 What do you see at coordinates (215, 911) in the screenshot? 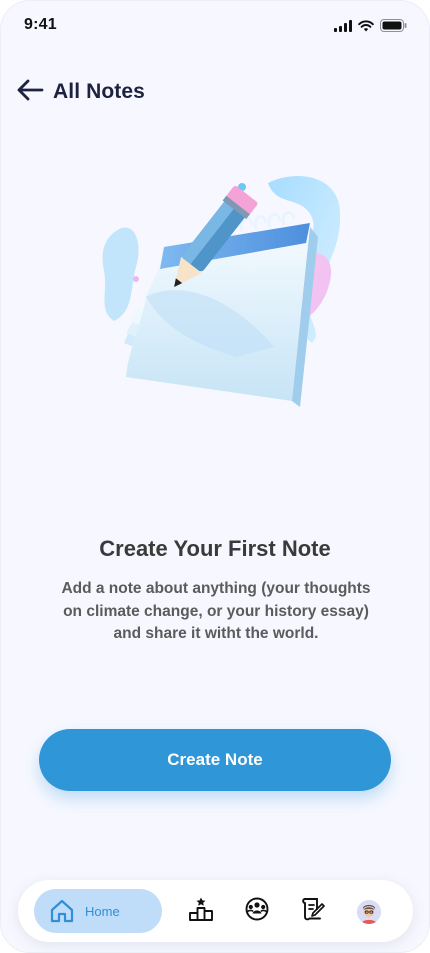
I see `bottom-nav: Home` at bounding box center [215, 911].